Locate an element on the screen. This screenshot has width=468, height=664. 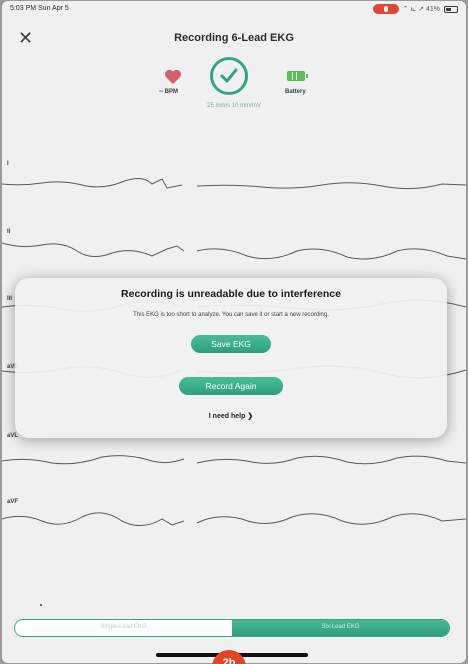
help-link: I need help ❯ is located at coordinates (231, 416).